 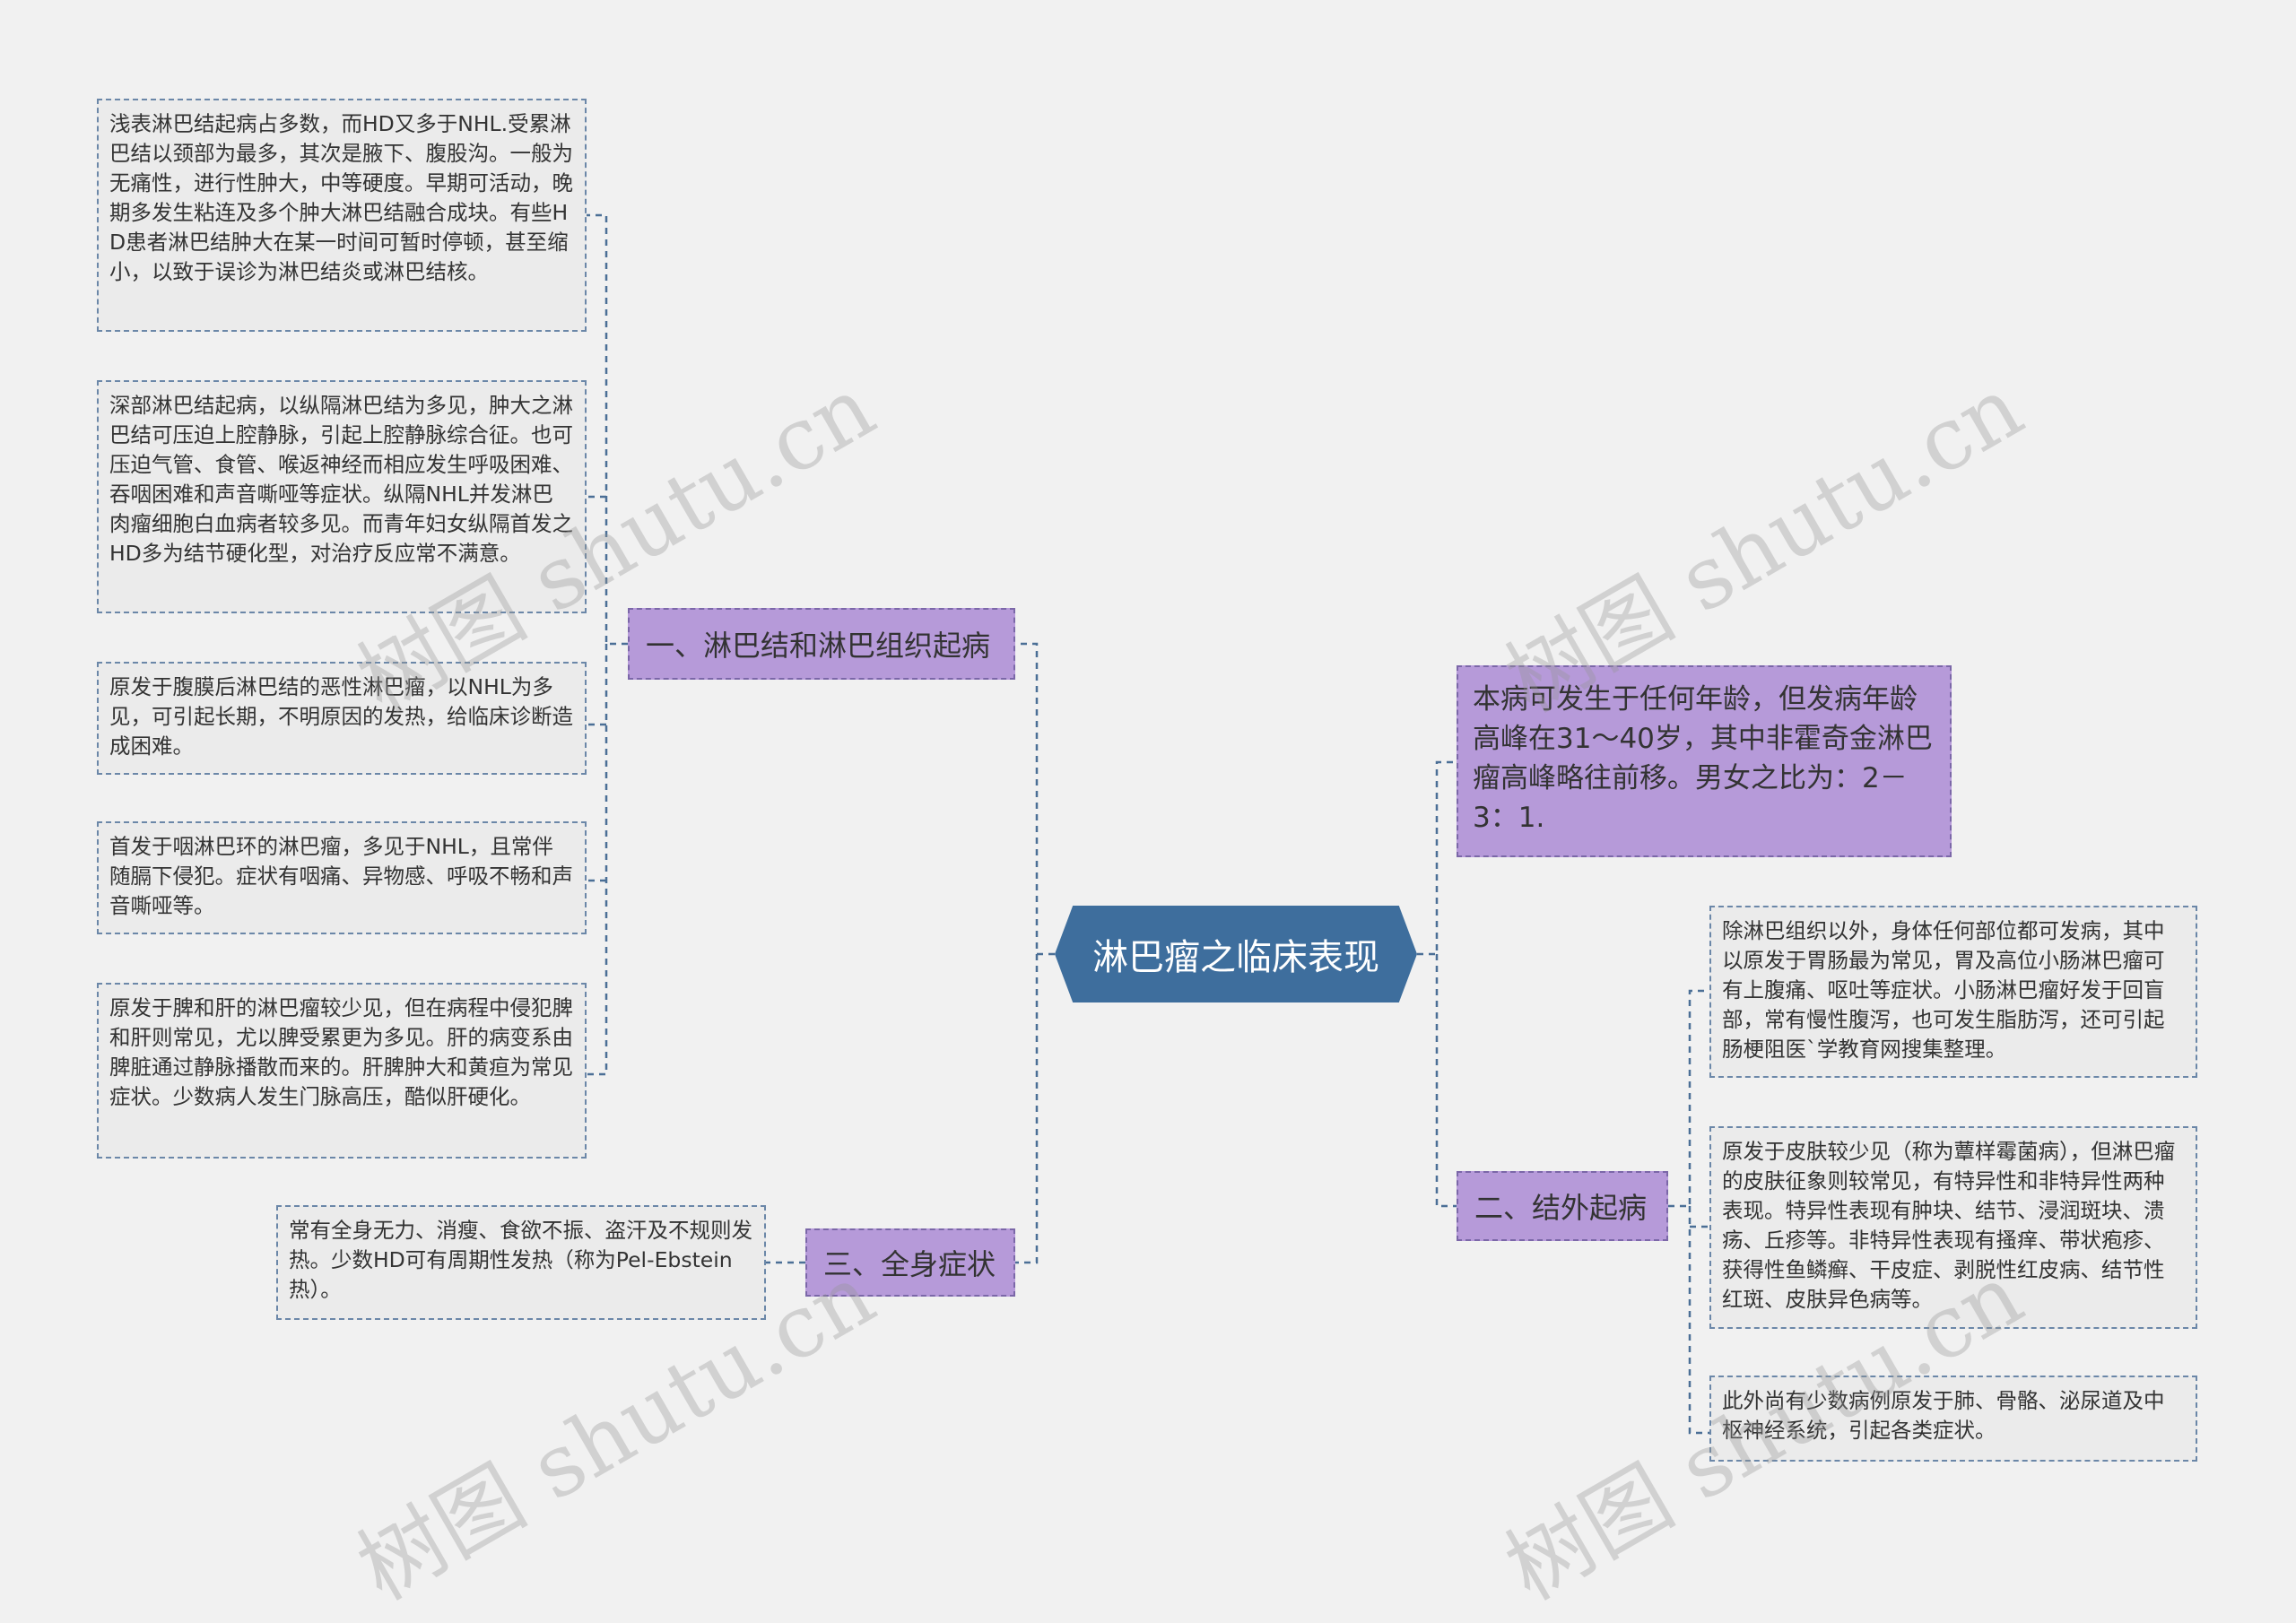 I want to click on link-root-info, so click(x=1437, y=858).